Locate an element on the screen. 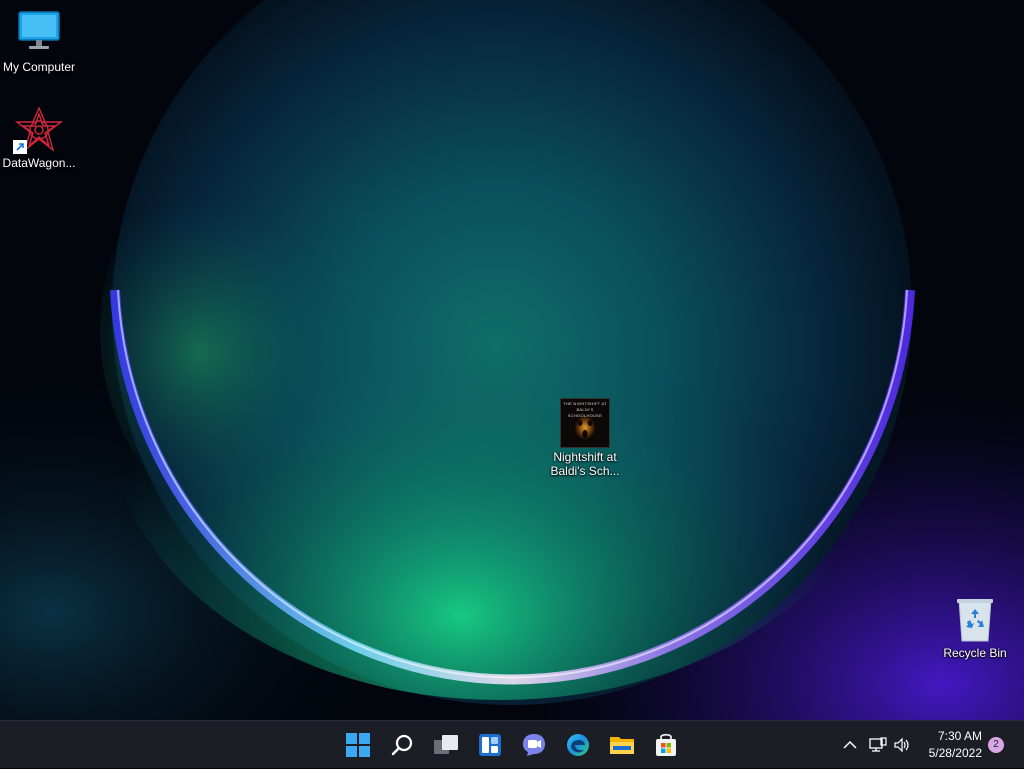 This screenshot has width=1024, height=769. shortcut-arrow-icon is located at coordinates (20, 147).